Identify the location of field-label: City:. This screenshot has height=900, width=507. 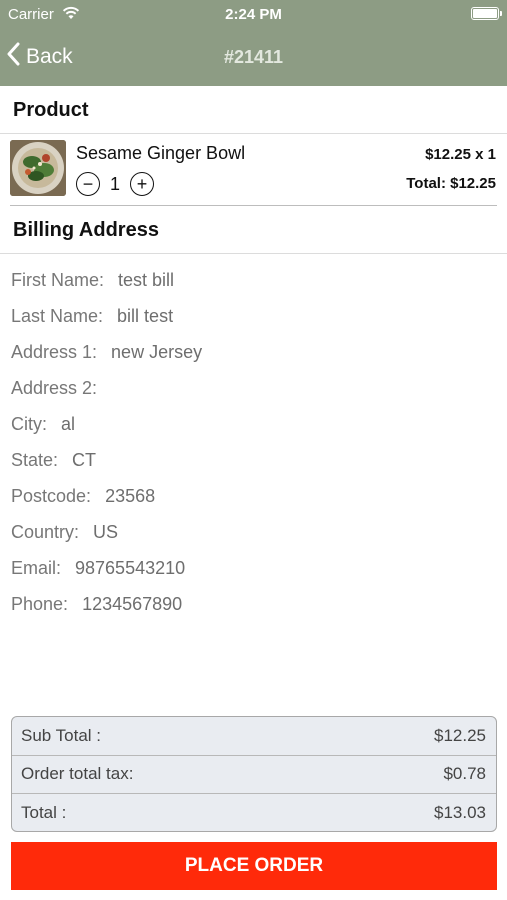
(29, 423).